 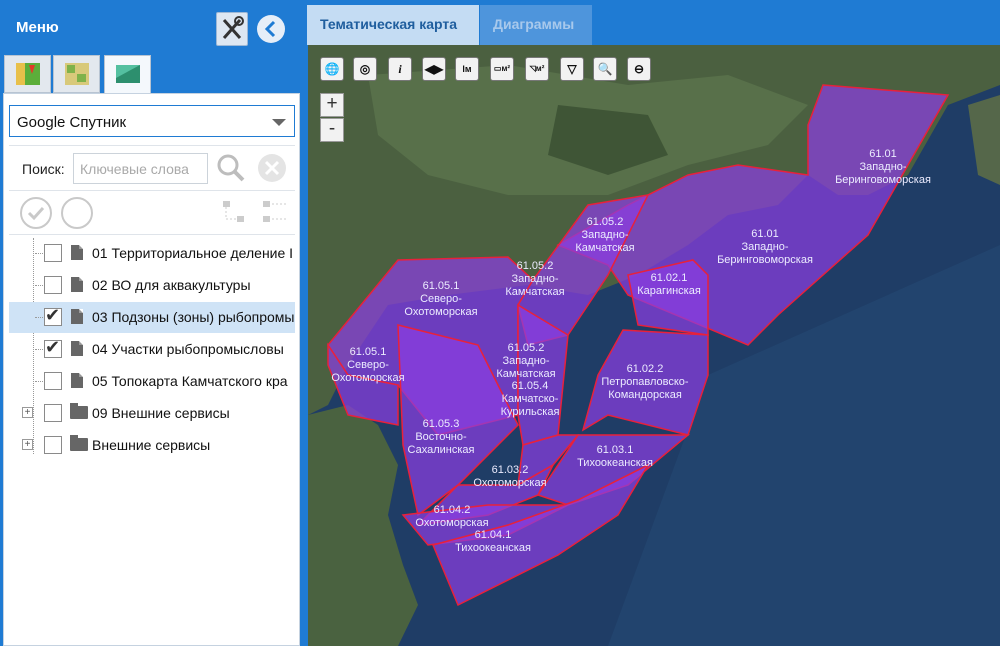 I want to click on globe-icon: 🌐, so click(x=332, y=69).